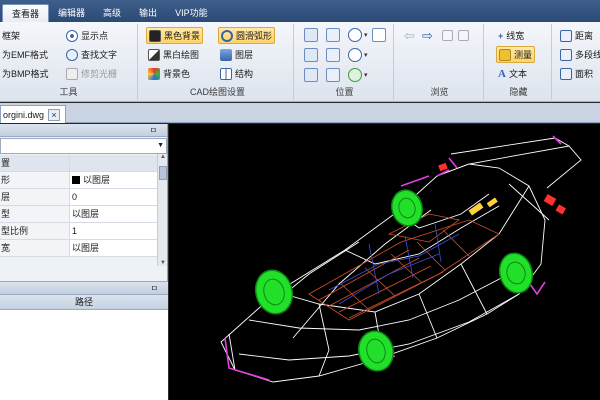  What do you see at coordinates (440, 62) in the screenshot?
I see `group-browse: ⇦ ⇨ 浏览` at bounding box center [440, 62].